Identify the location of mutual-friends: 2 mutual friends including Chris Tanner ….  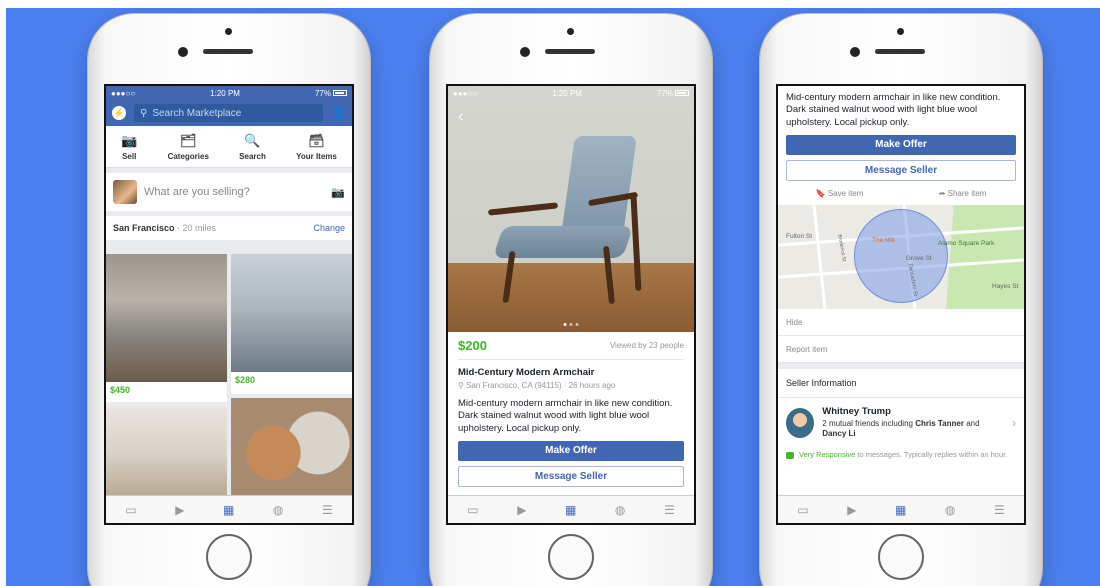
(901, 429).